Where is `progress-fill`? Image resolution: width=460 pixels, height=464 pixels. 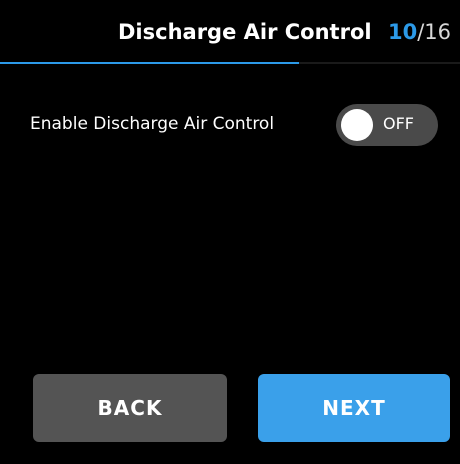 progress-fill is located at coordinates (149, 63).